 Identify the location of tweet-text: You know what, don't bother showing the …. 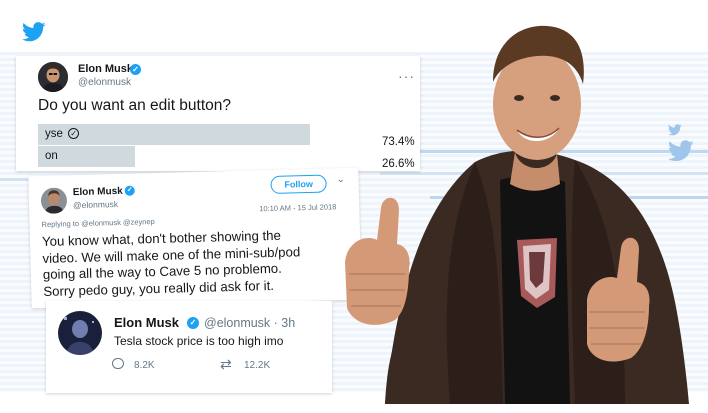
(171, 263).